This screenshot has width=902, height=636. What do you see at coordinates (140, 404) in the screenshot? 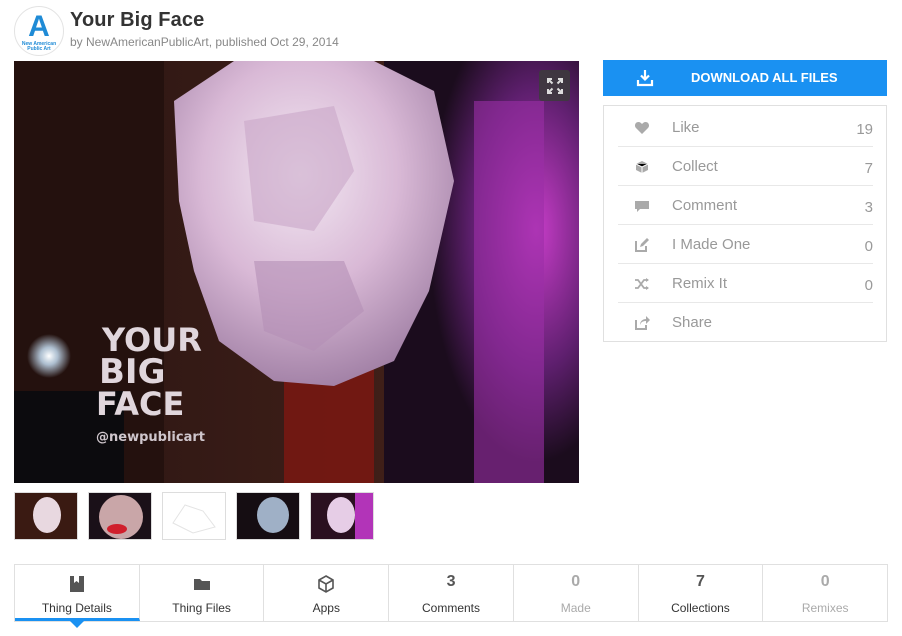
I see `overlay-line-3: FACE` at bounding box center [140, 404].